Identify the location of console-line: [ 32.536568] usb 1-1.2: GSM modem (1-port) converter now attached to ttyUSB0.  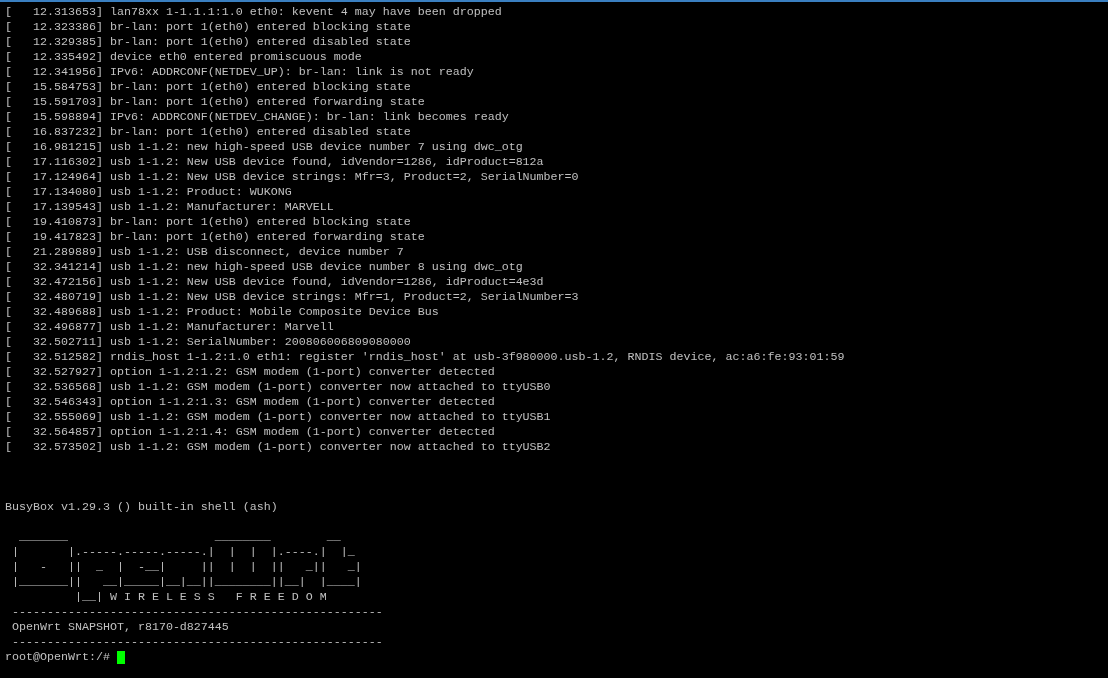
(278, 387).